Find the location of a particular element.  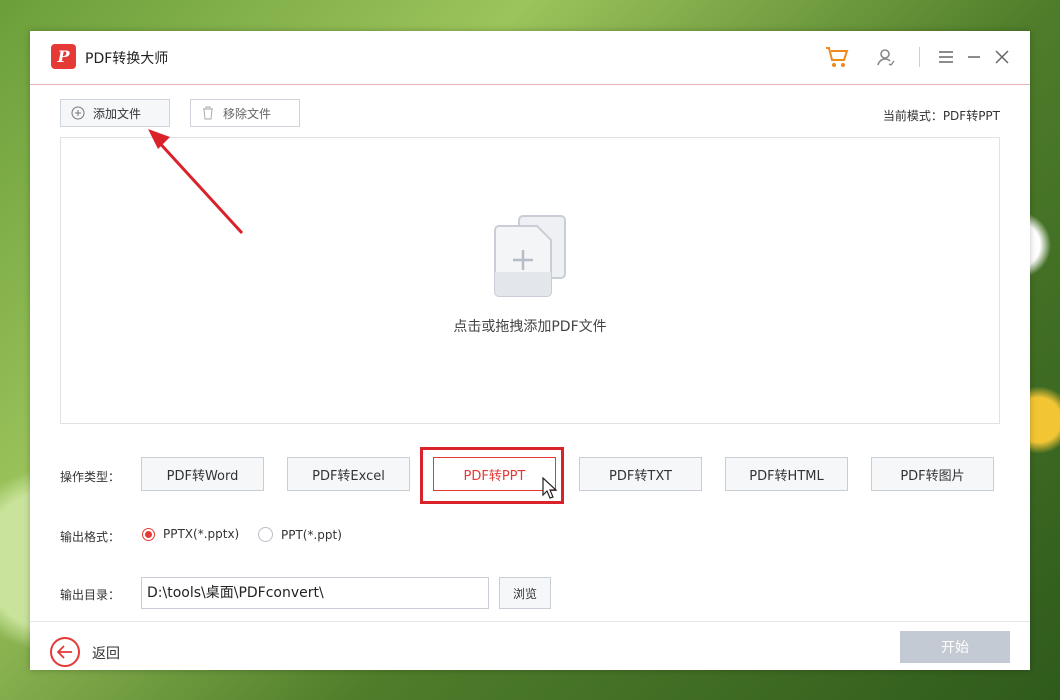

op-pdf-to-txt-button: PDF转TXT is located at coordinates (640, 474).